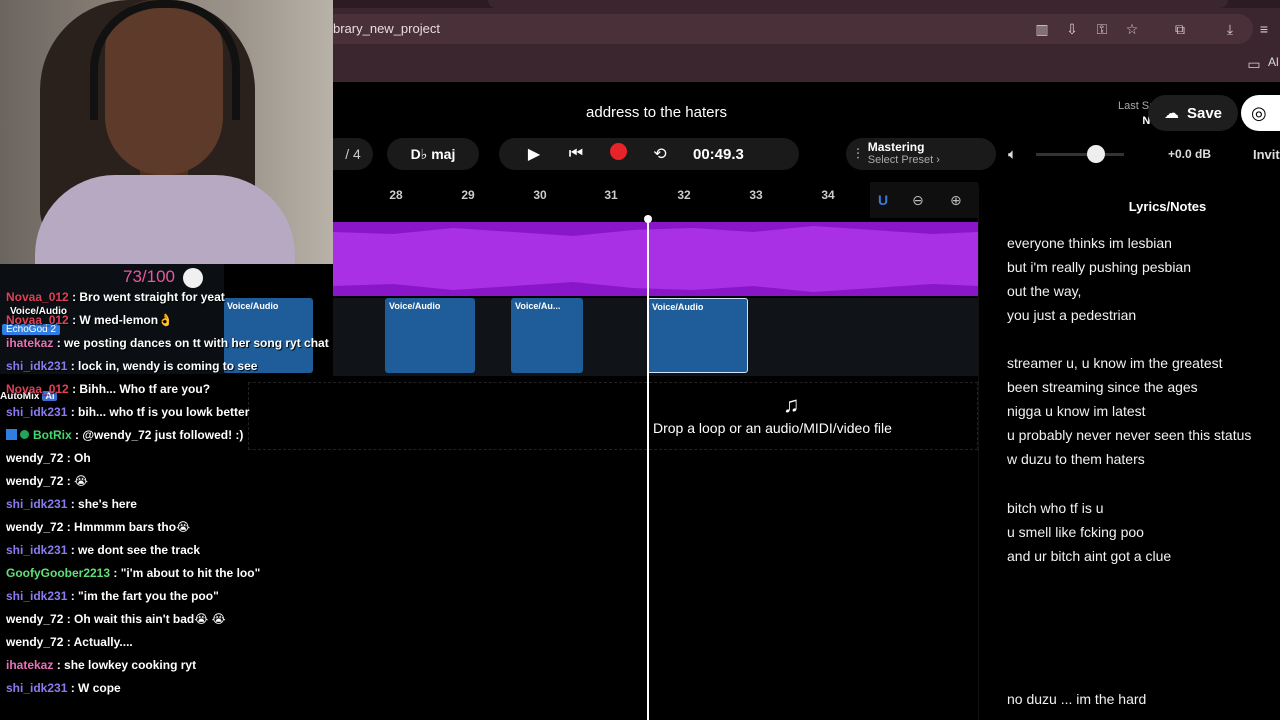 The height and width of the screenshot is (720, 1280). I want to click on mastering-title: Mastering, so click(896, 147).